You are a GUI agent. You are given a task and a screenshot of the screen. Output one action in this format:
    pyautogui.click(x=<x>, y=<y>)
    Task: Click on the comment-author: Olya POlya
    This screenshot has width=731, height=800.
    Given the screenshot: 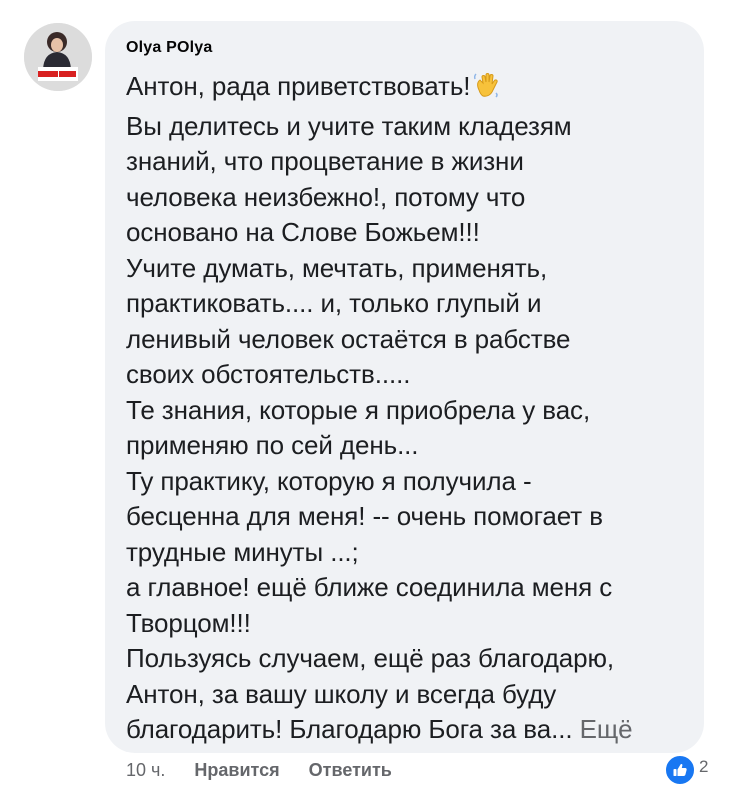 What is the action you would take?
    pyautogui.click(x=169, y=48)
    